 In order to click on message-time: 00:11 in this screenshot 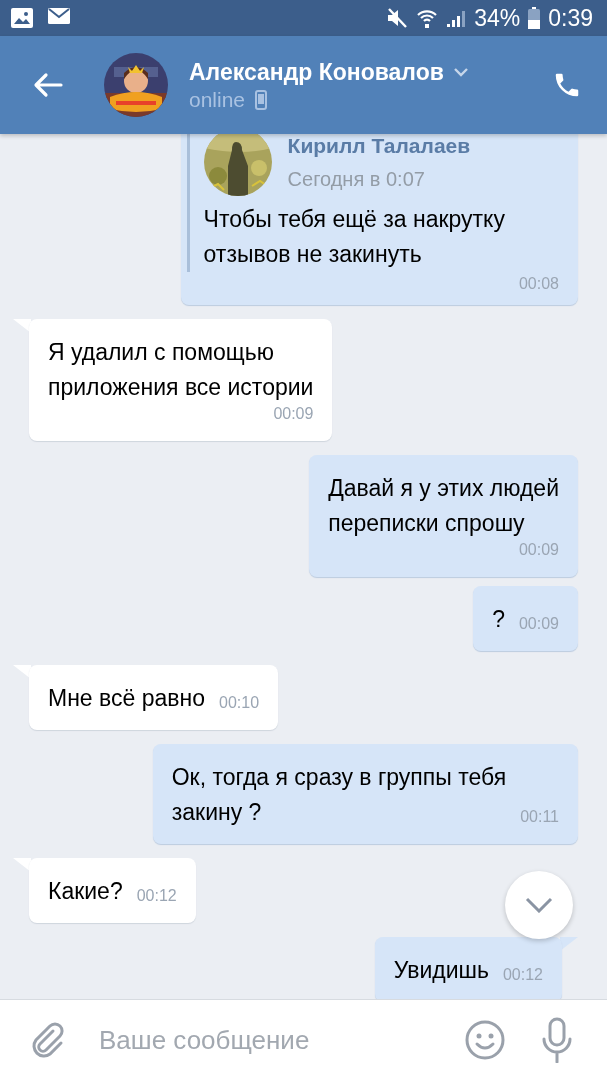, I will do `click(539, 817)`.